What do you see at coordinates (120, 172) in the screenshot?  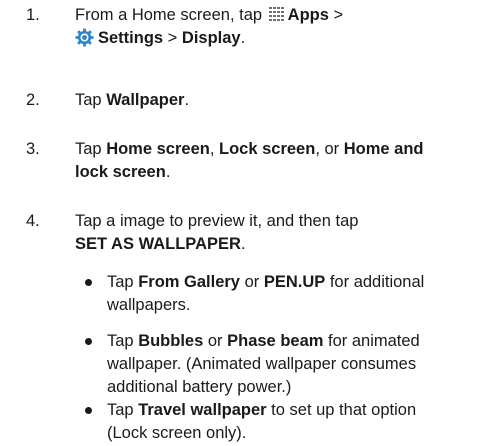 I see `home-and-lock-label-cont: lock screen` at bounding box center [120, 172].